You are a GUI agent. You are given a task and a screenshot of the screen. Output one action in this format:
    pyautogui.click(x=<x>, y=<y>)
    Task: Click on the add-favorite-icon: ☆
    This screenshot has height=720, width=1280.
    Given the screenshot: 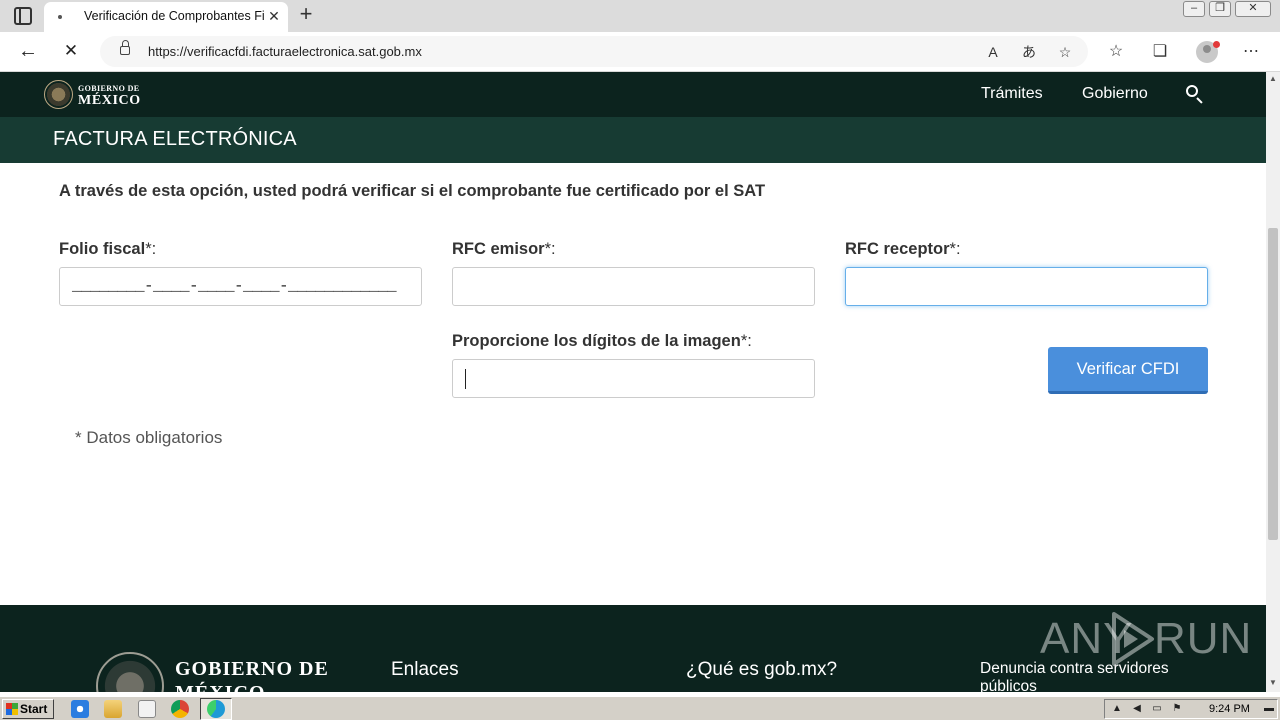 What is the action you would take?
    pyautogui.click(x=1065, y=52)
    